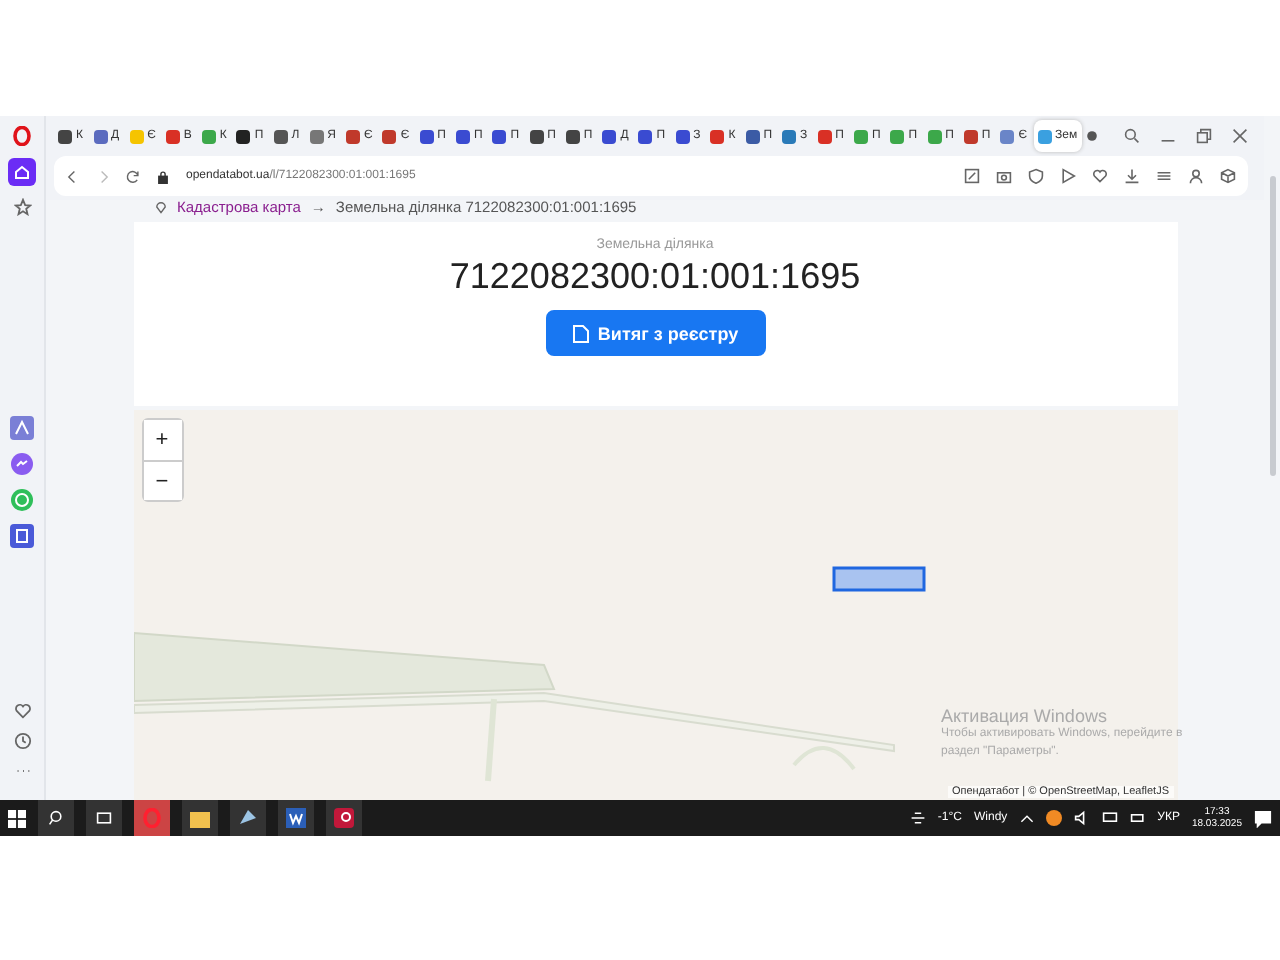 This screenshot has height=960, width=1280. I want to click on menu-icon, so click(1164, 176).